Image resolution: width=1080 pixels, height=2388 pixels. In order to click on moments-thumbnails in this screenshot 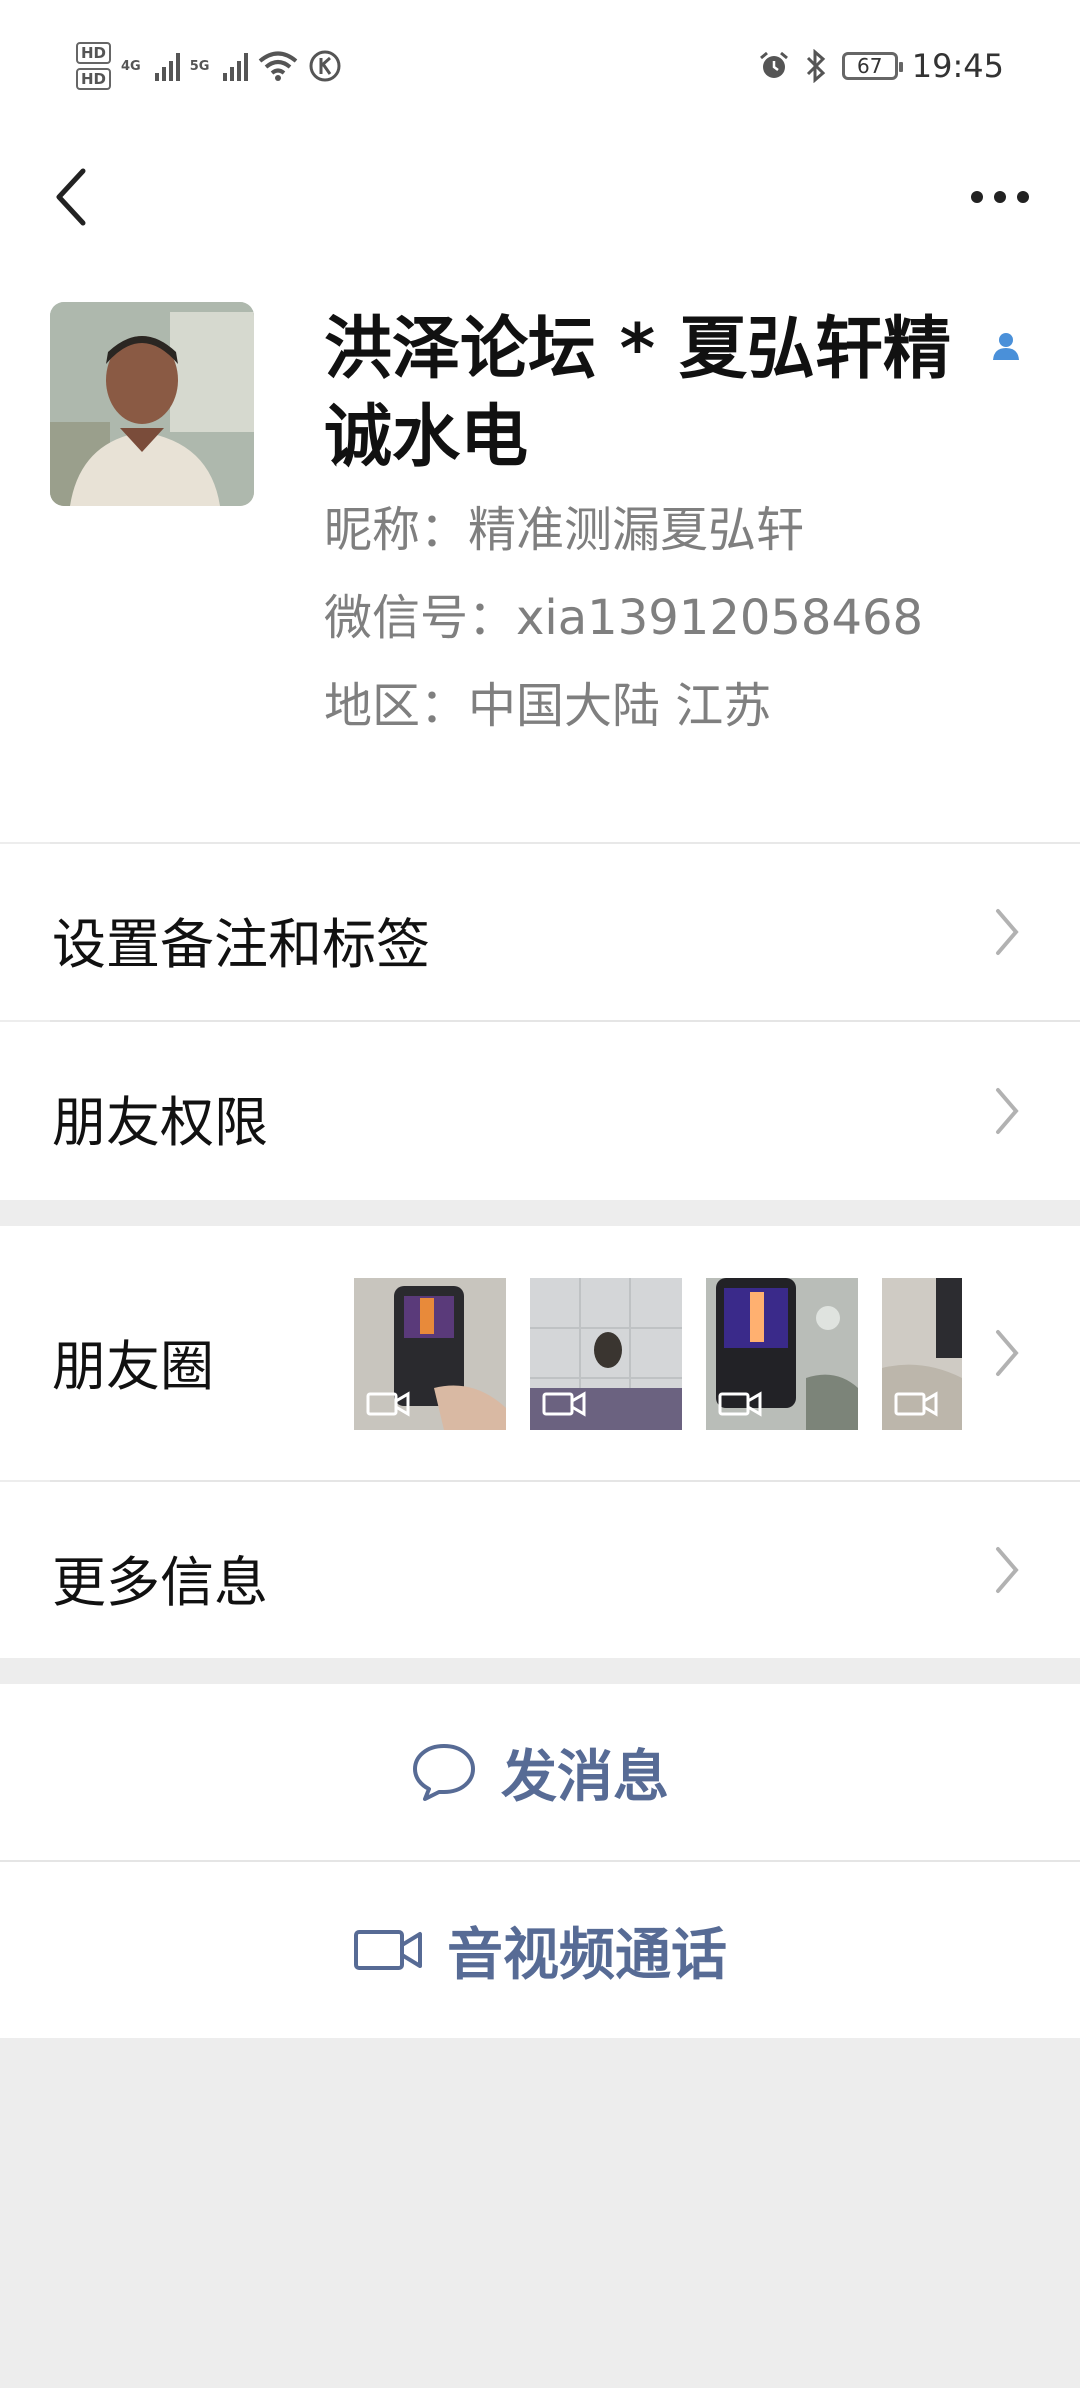, I will do `click(658, 1354)`.